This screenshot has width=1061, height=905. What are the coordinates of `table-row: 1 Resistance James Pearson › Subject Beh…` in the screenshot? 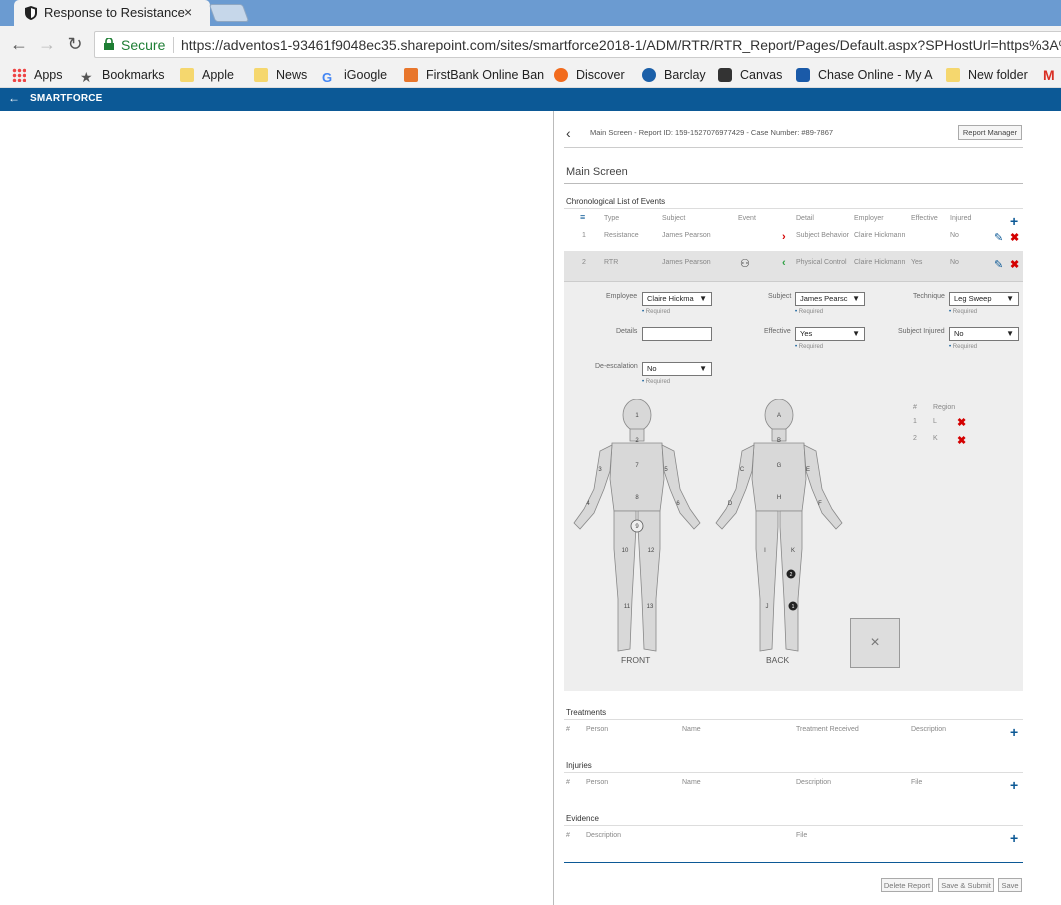 It's located at (793, 238).